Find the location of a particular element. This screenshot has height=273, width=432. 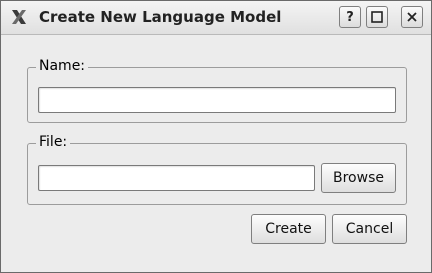

file-input is located at coordinates (176, 178).